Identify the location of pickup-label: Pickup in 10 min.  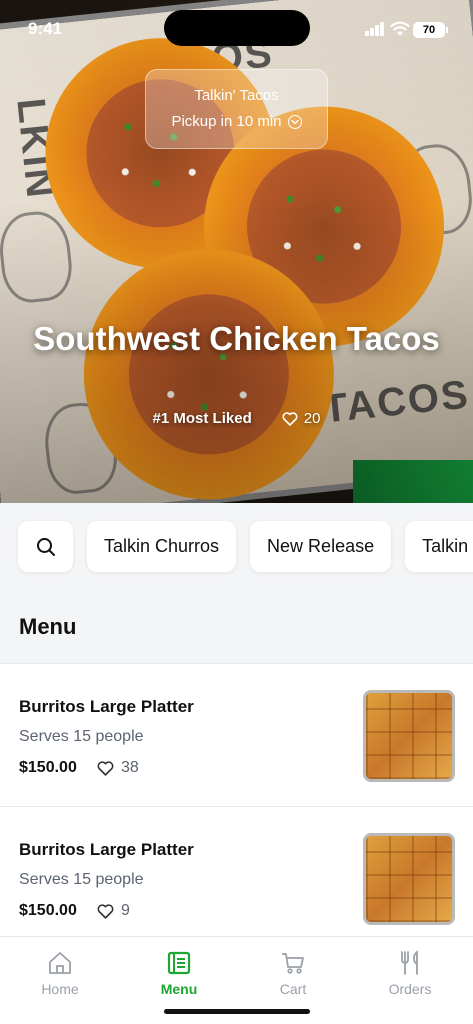
(226, 121).